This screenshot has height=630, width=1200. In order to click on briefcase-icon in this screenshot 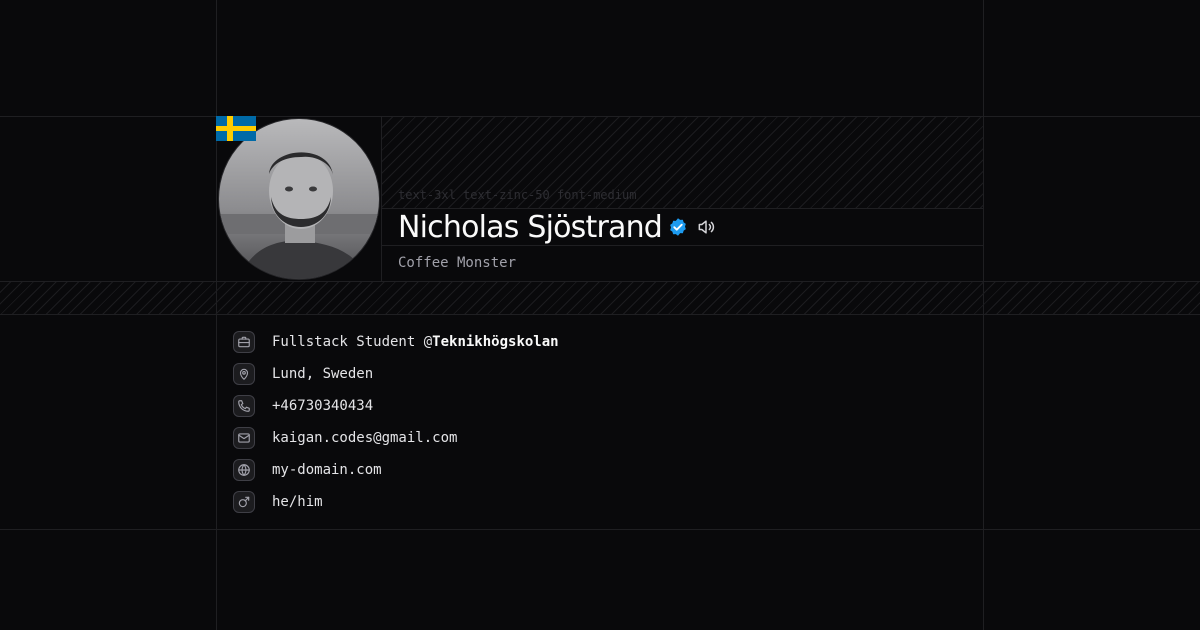, I will do `click(244, 342)`.